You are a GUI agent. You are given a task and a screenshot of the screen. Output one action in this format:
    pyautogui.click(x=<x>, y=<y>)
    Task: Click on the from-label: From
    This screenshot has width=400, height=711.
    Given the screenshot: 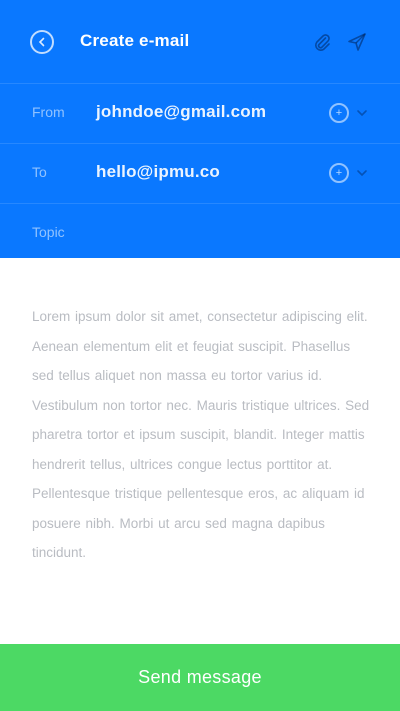 What is the action you would take?
    pyautogui.click(x=48, y=112)
    